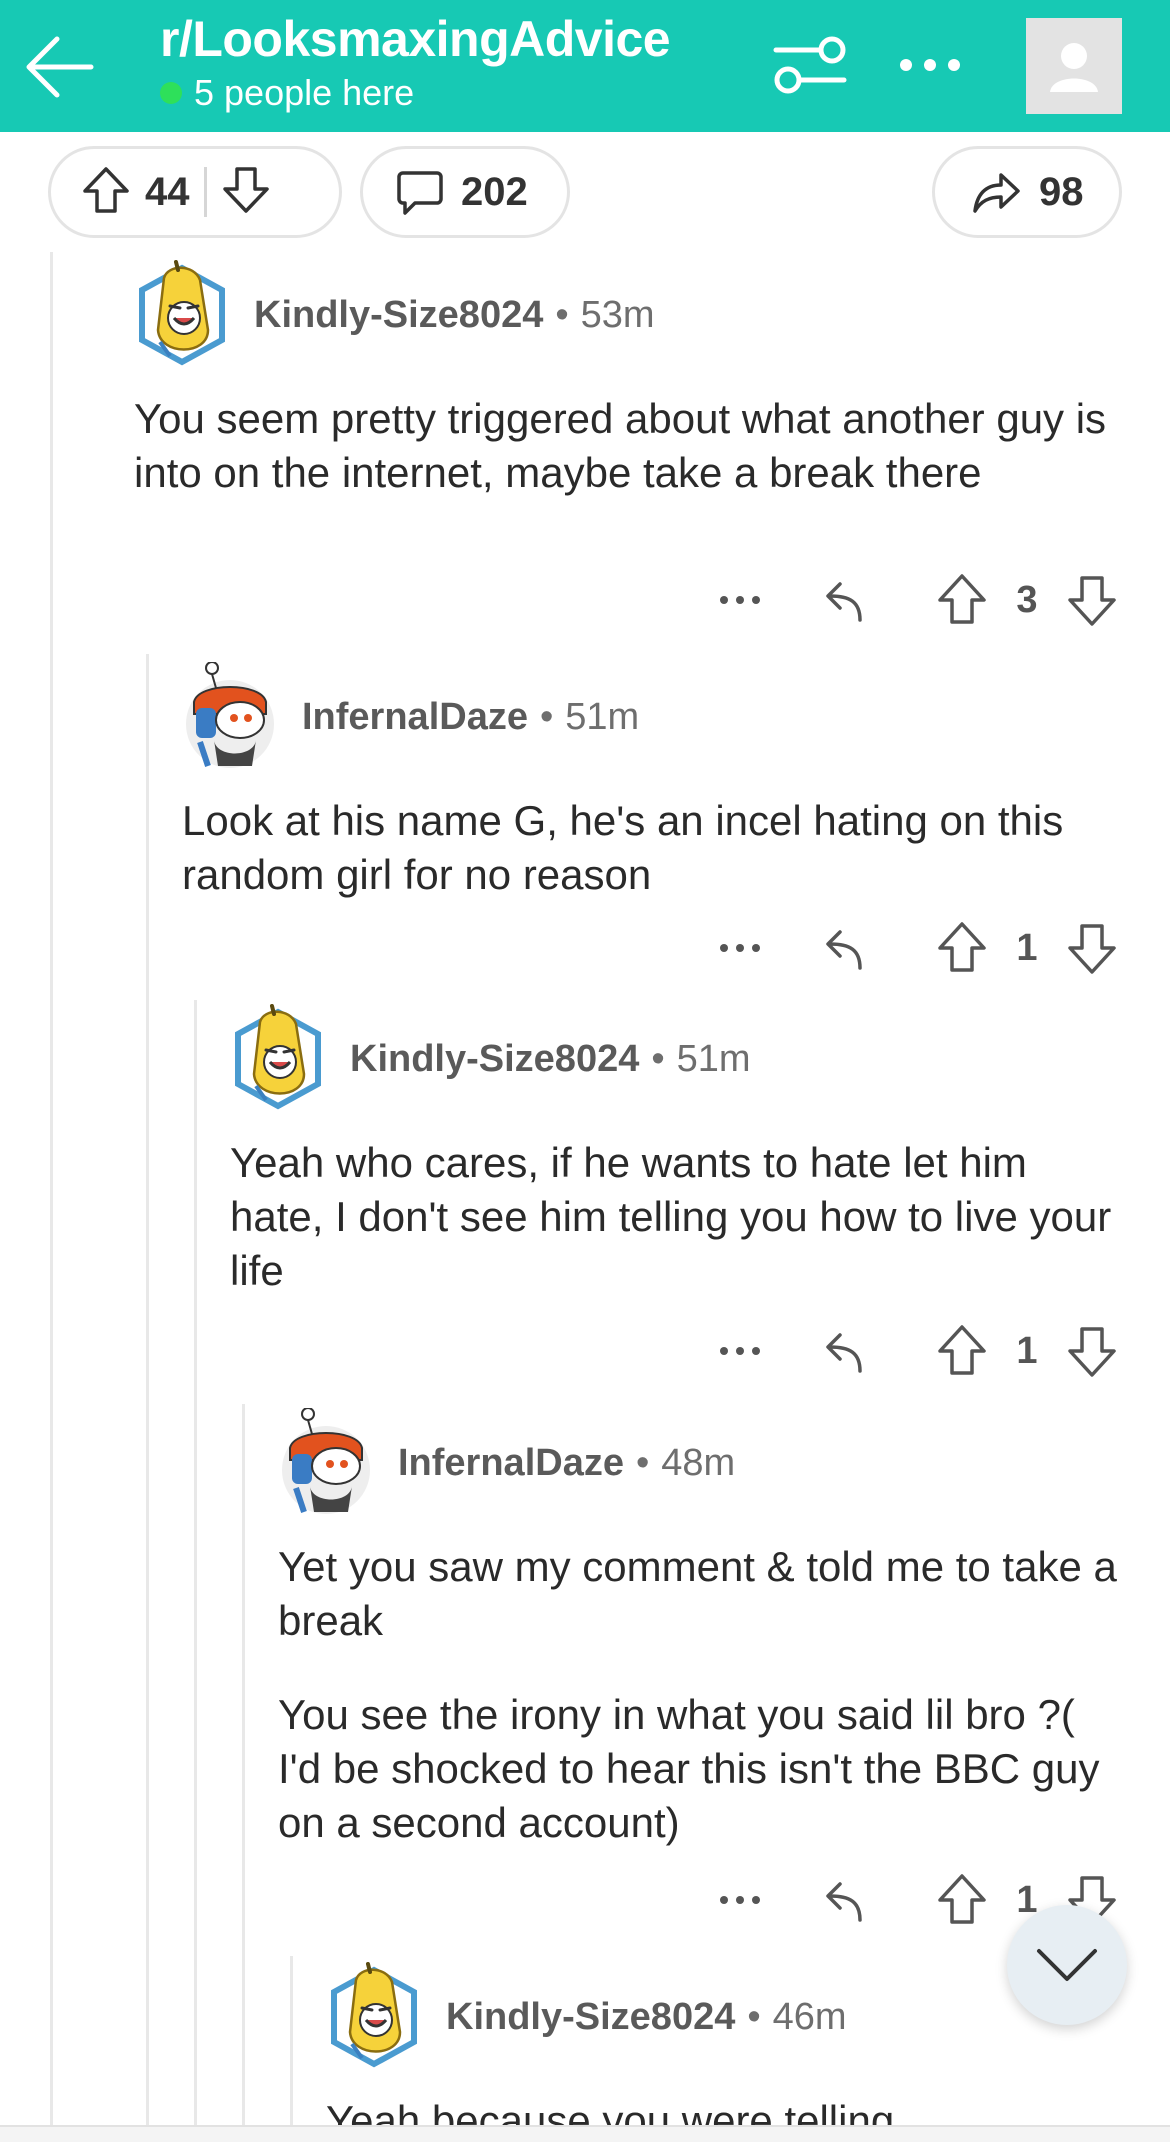  Describe the element at coordinates (916, 1351) in the screenshot. I see `comment-actions: 1` at that location.